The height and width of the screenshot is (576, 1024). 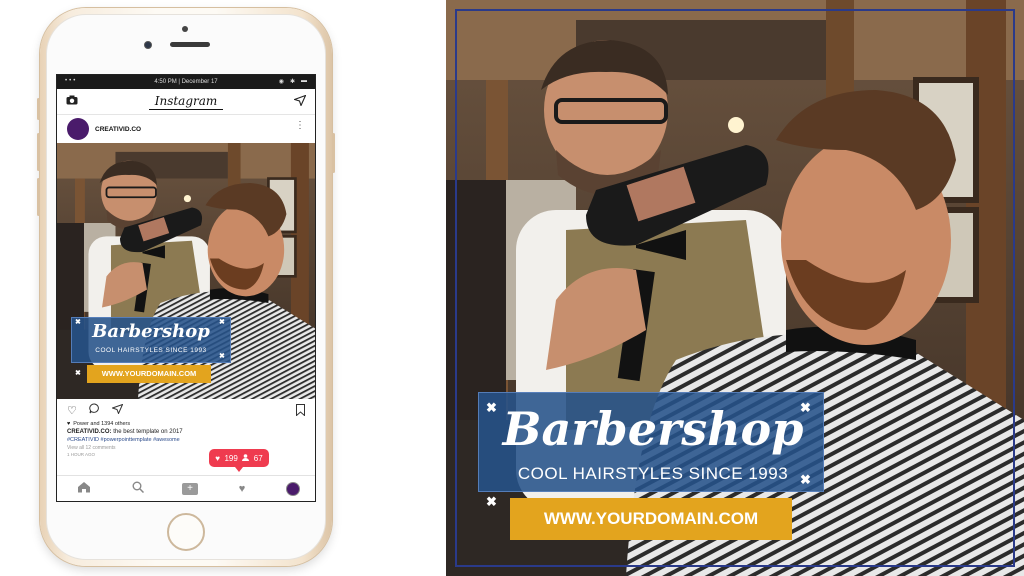 What do you see at coordinates (300, 126) in the screenshot?
I see `more-options-icon: ⋮` at bounding box center [300, 126].